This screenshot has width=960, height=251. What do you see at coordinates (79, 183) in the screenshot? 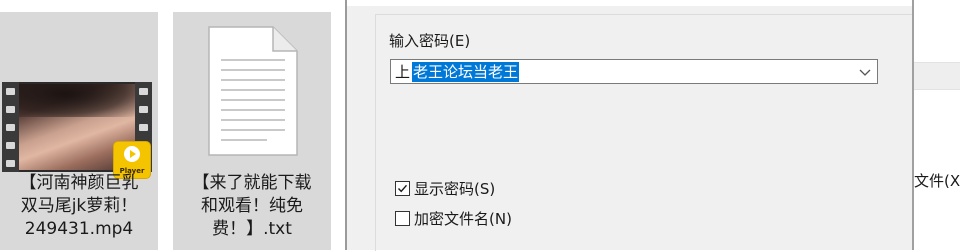
I see `file-name-line: 【河南神颜巨乳` at bounding box center [79, 183].